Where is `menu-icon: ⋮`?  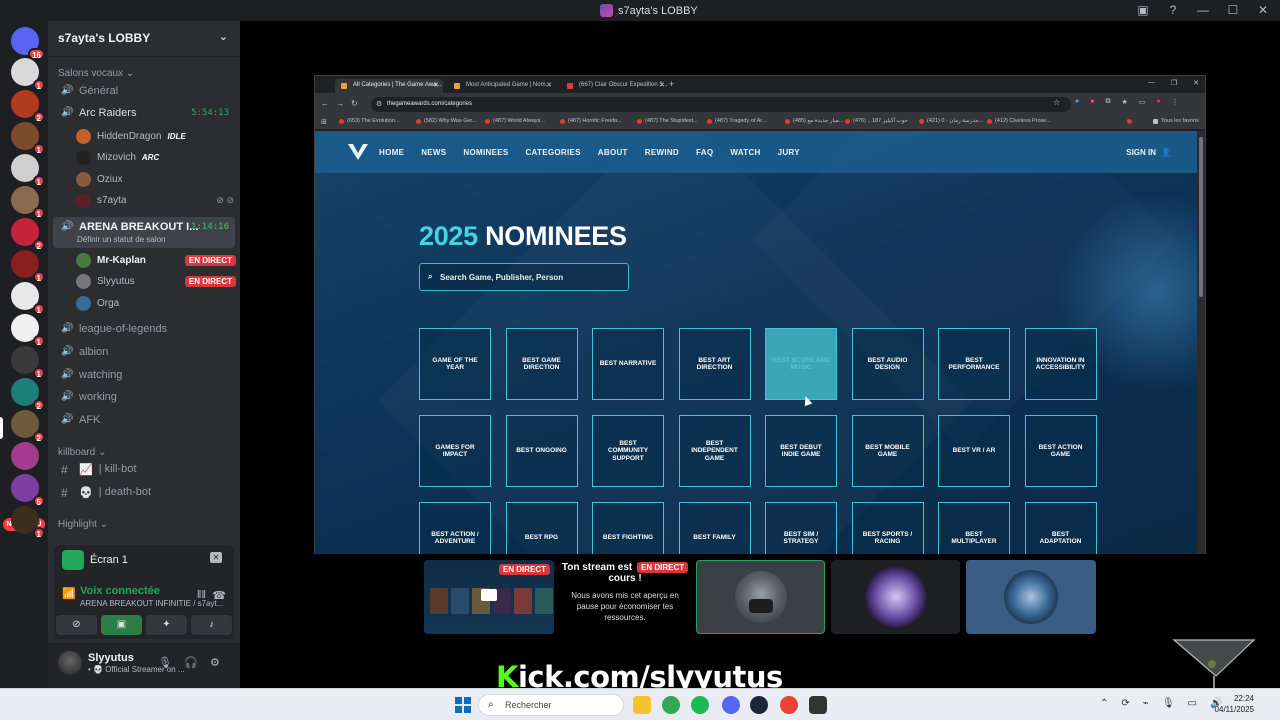 menu-icon: ⋮ is located at coordinates (1175, 102).